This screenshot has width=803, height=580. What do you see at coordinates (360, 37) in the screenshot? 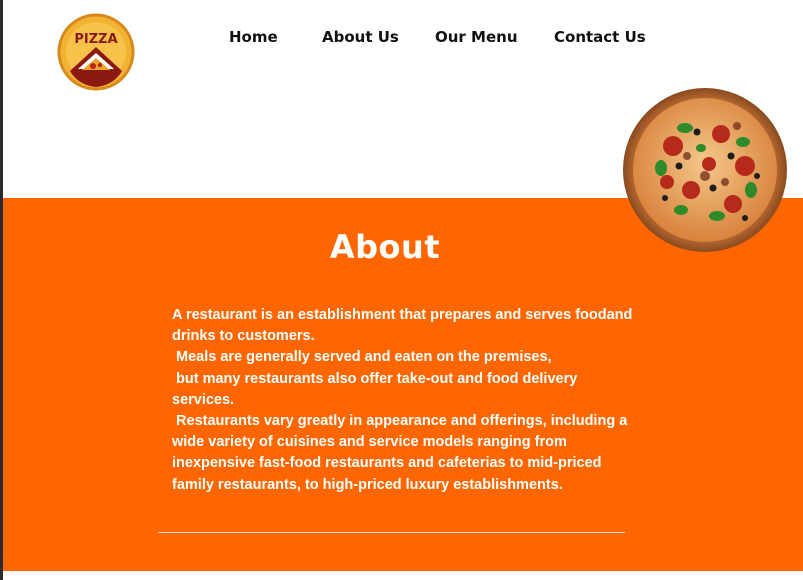
I see `nav-about-link: About Us` at bounding box center [360, 37].